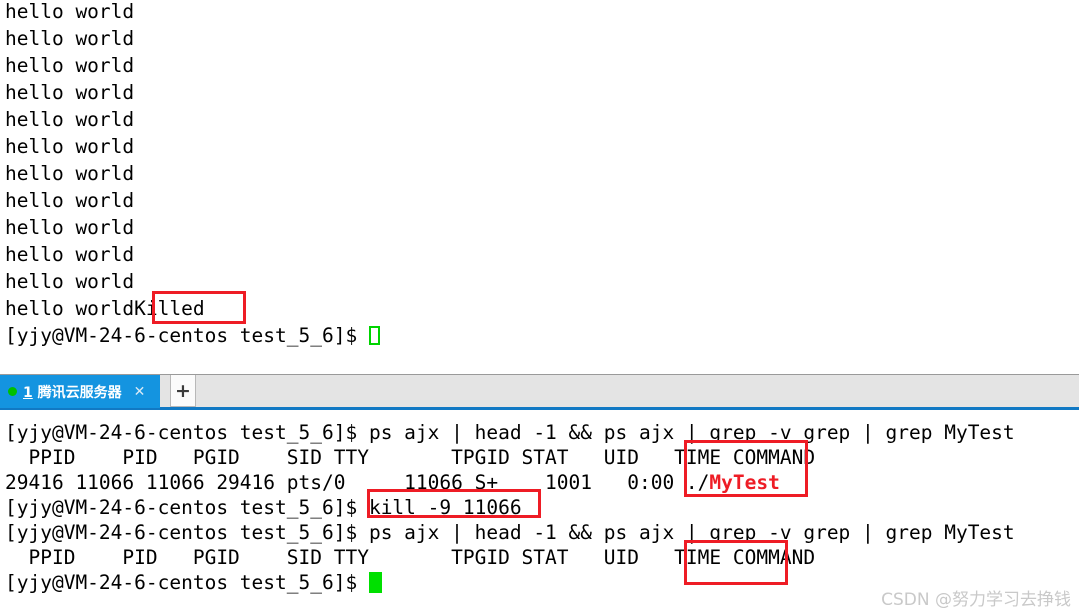 The width and height of the screenshot is (1079, 614). I want to click on tab-tencent-cloud-server: 1 腾讯云服务器 ✕, so click(80, 391).